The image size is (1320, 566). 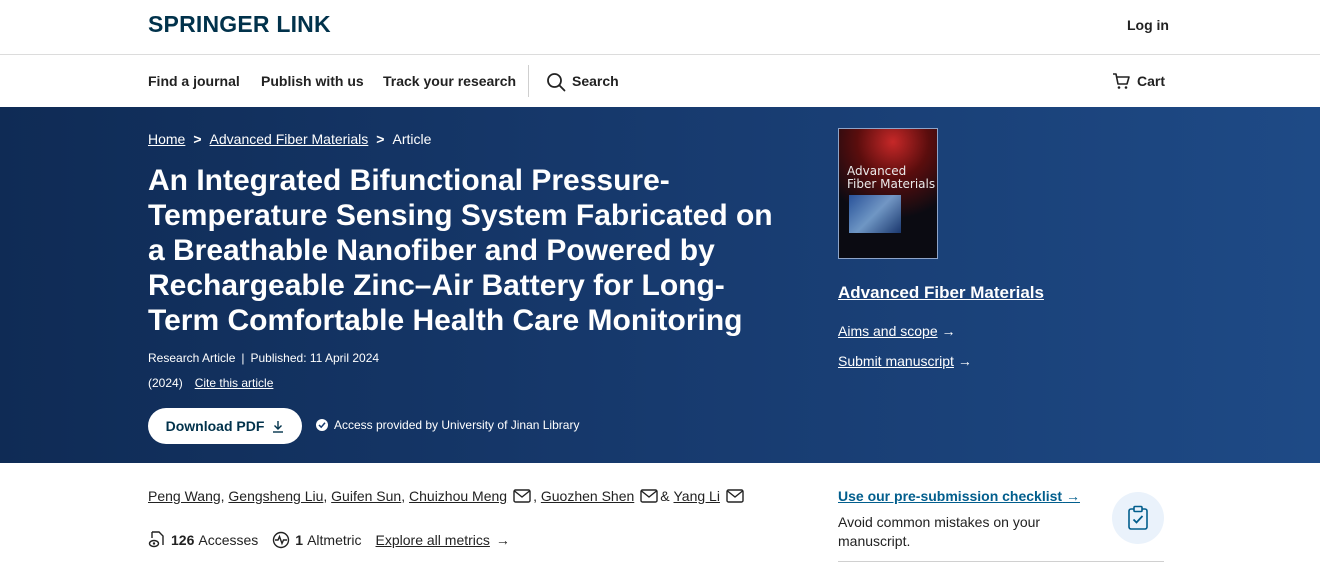 I want to click on springer-link-logo: SPRINGER LINK, so click(x=239, y=24).